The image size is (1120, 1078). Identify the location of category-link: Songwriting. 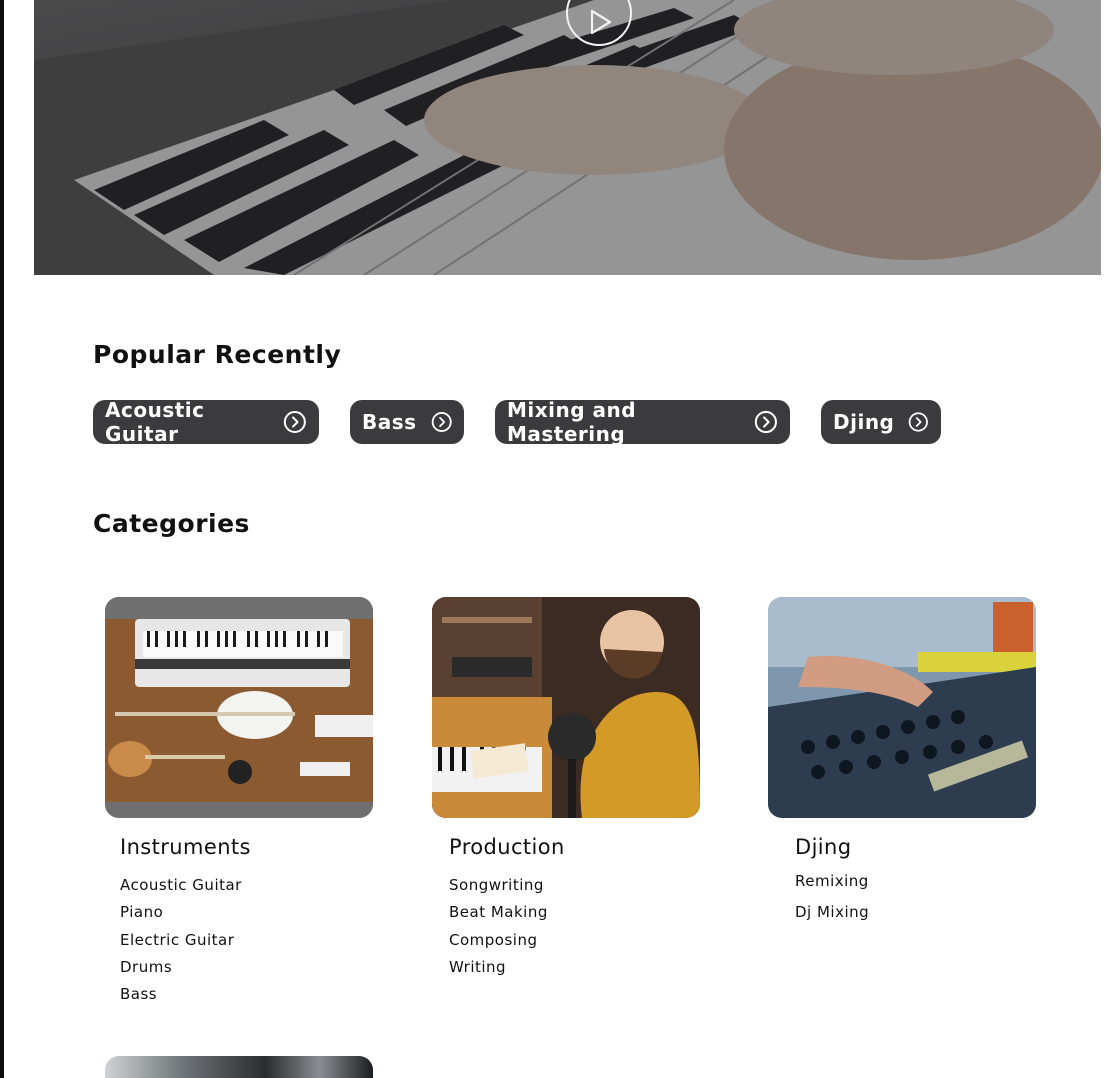
(498, 885).